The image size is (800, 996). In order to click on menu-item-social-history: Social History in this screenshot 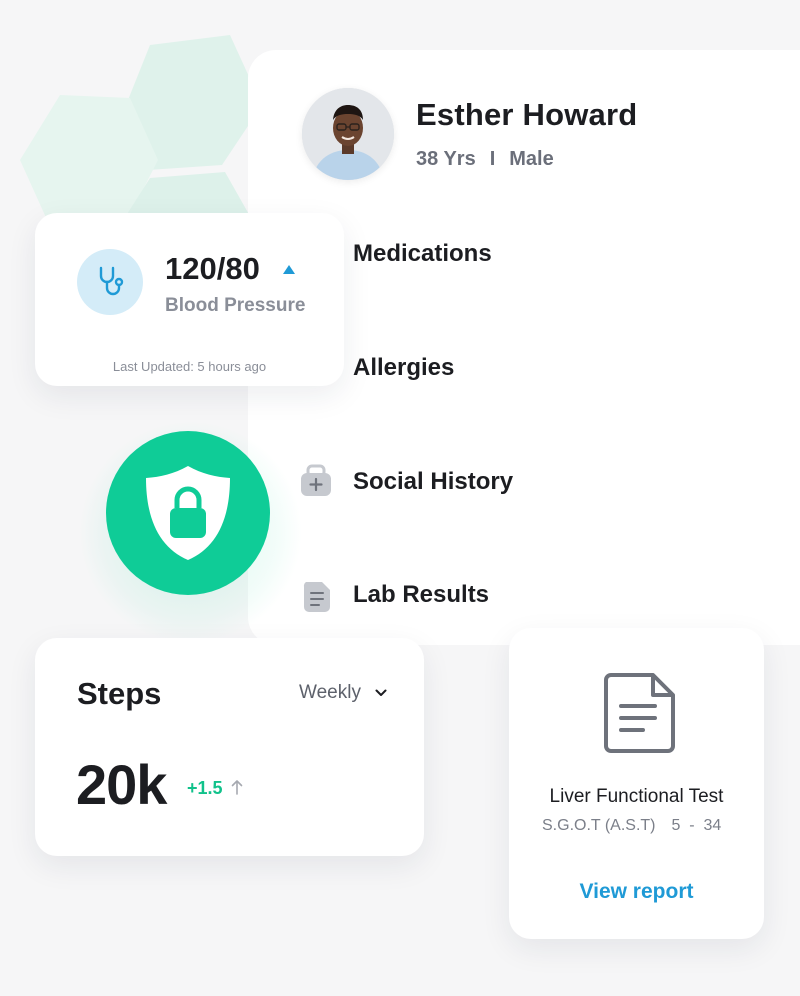, I will do `click(433, 482)`.